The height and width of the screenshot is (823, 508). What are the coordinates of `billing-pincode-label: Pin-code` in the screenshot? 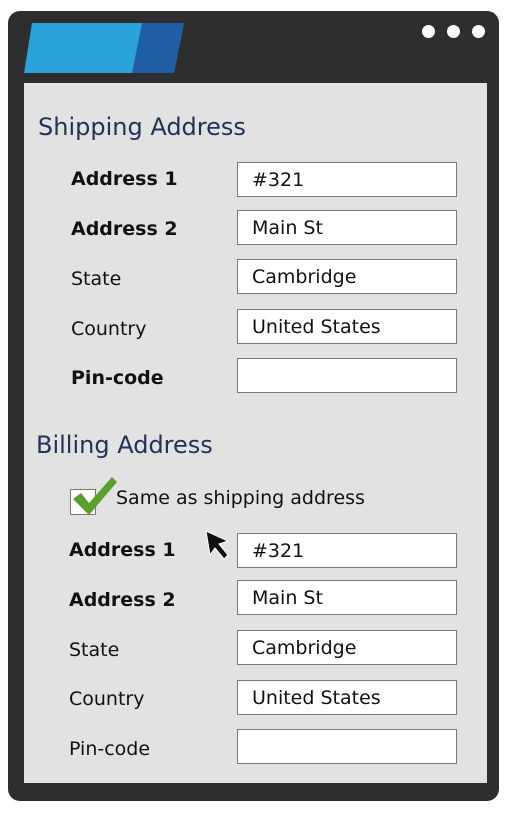 It's located at (110, 749).